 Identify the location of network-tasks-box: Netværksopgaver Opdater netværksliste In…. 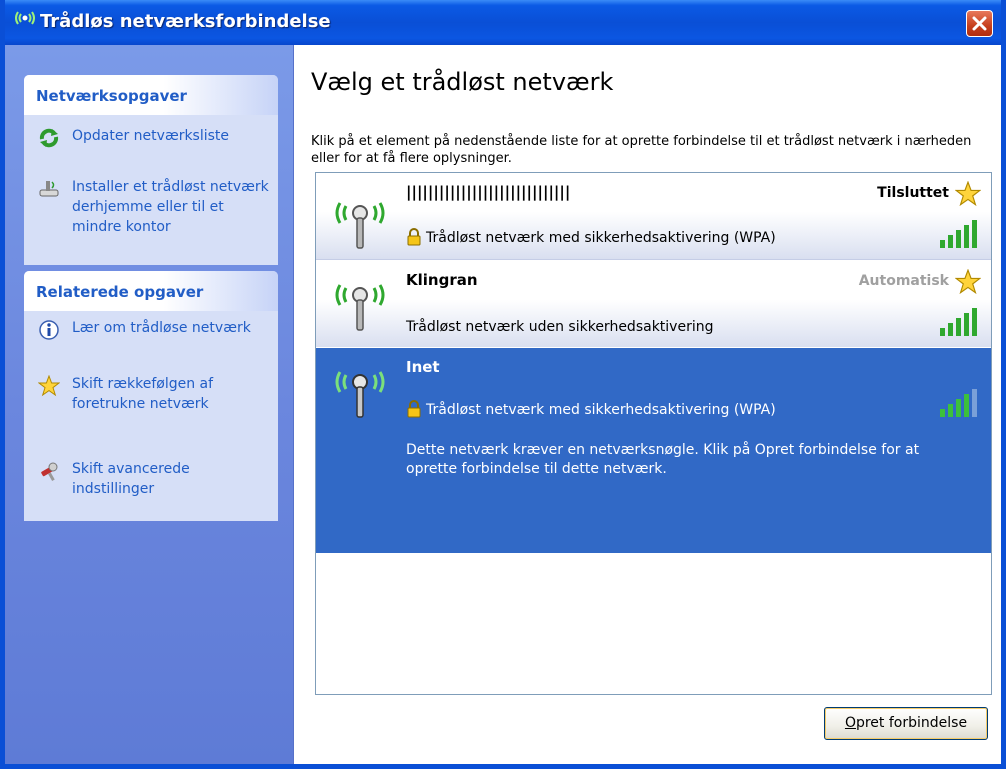
(151, 170).